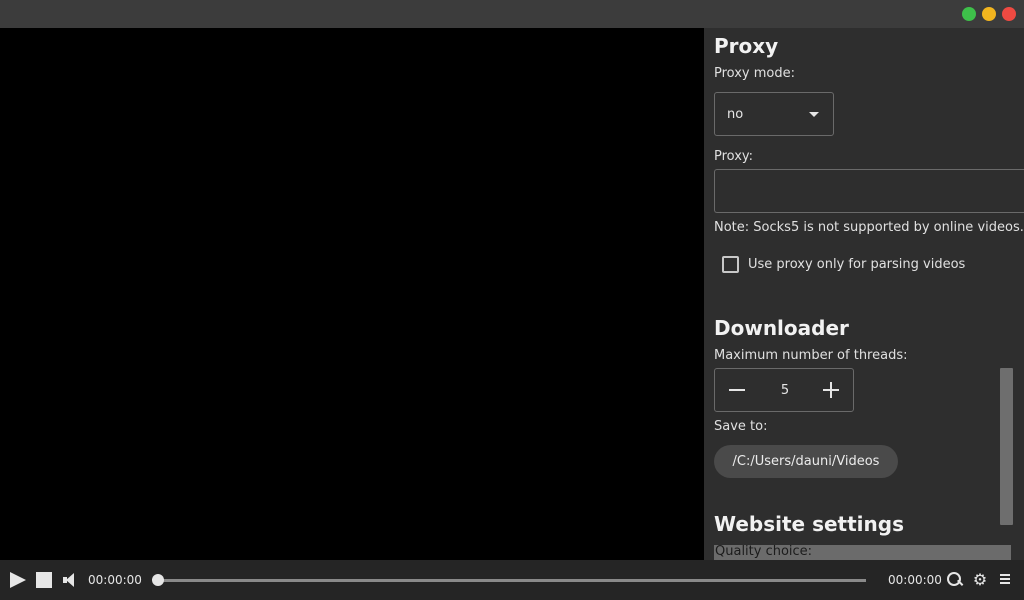 Image resolution: width=1024 pixels, height=600 pixels. I want to click on panel-scrollbar-thumb, so click(1006, 446).